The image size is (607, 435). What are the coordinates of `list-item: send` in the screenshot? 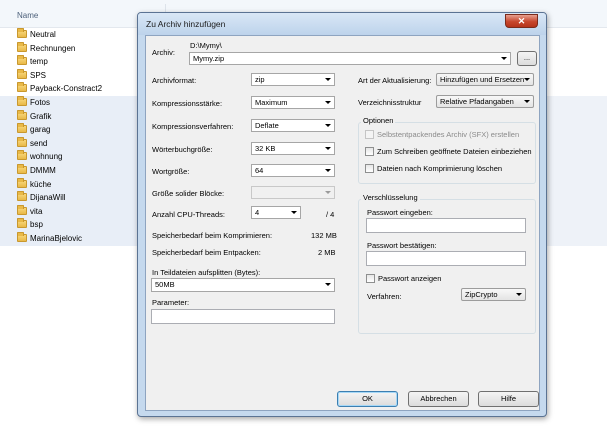 It's located at (70, 143).